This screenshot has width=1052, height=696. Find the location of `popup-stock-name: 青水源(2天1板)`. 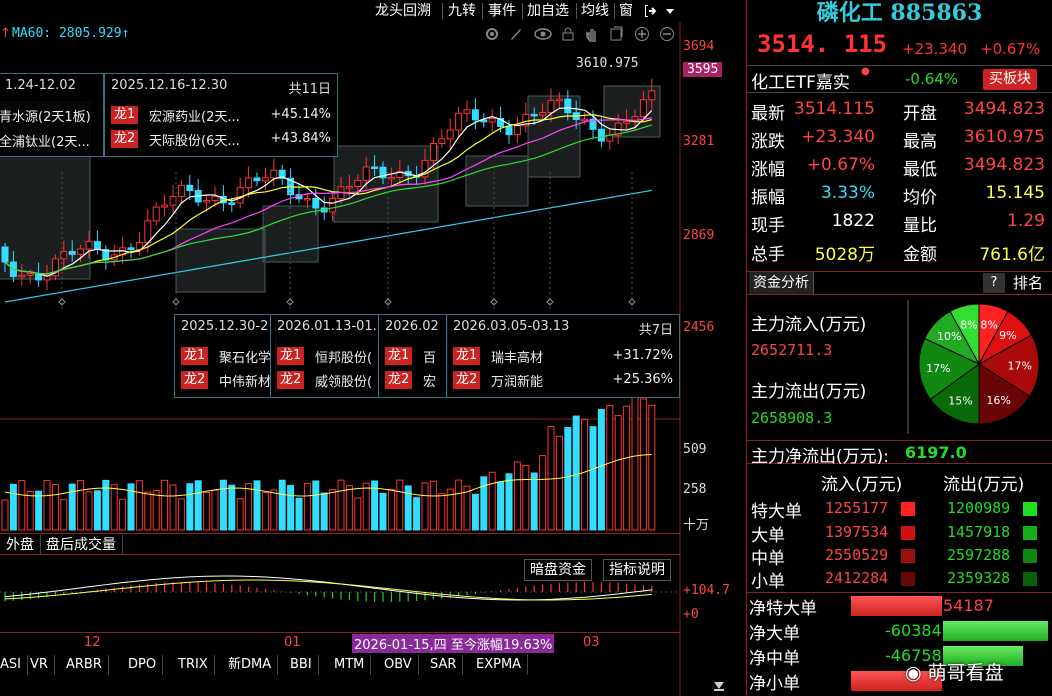

popup-stock-name: 青水源(2天1板) is located at coordinates (45, 115).